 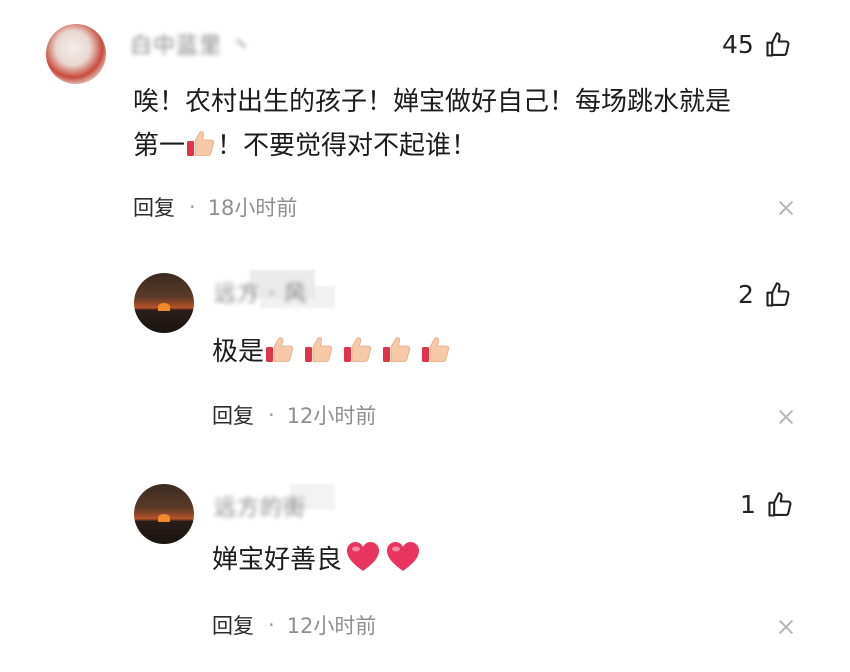 What do you see at coordinates (738, 44) in the screenshot?
I see `like-count: 45` at bounding box center [738, 44].